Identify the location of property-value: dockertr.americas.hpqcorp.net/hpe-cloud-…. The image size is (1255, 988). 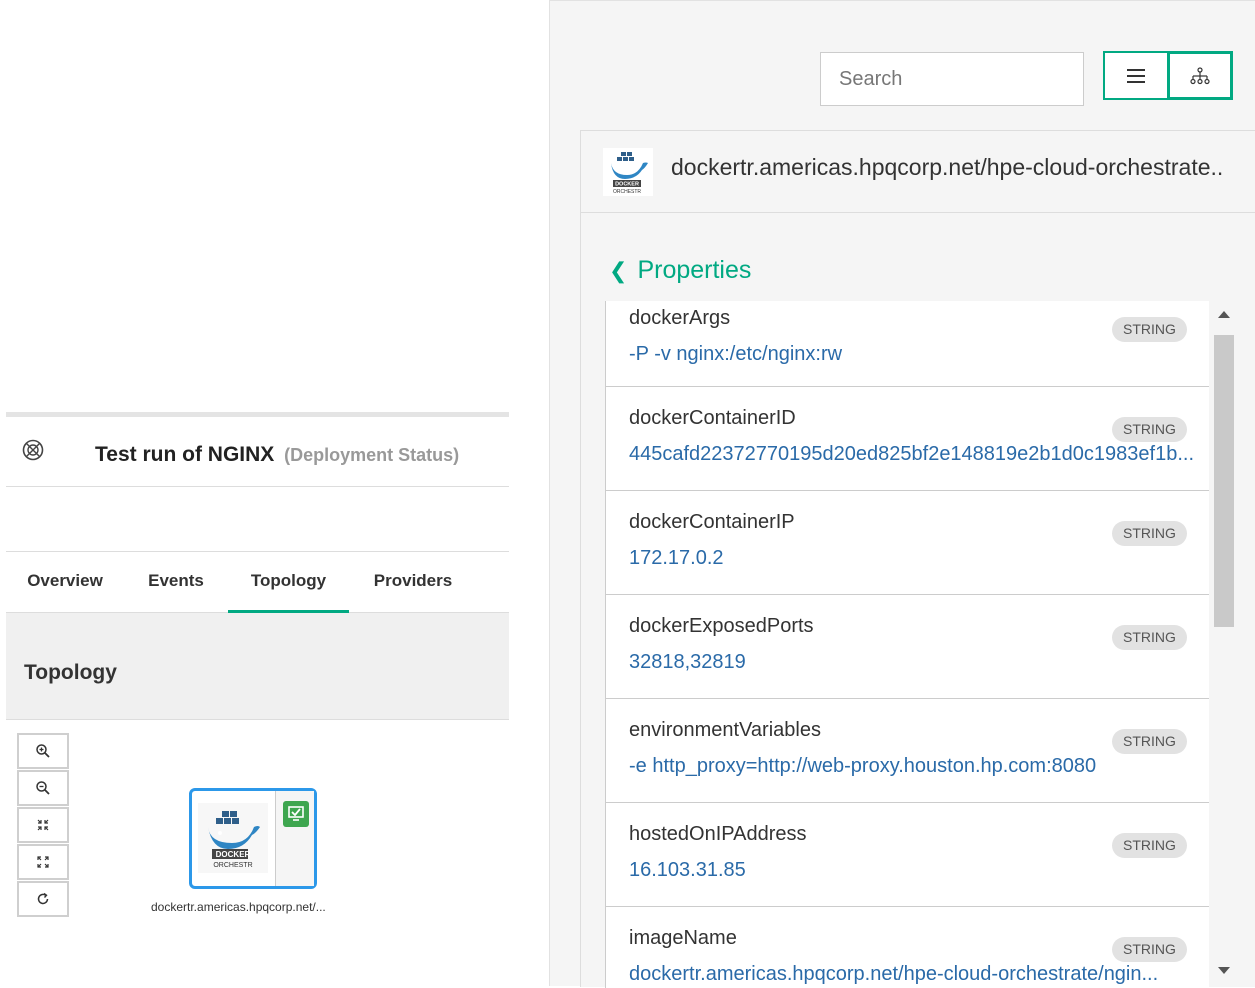
(894, 974).